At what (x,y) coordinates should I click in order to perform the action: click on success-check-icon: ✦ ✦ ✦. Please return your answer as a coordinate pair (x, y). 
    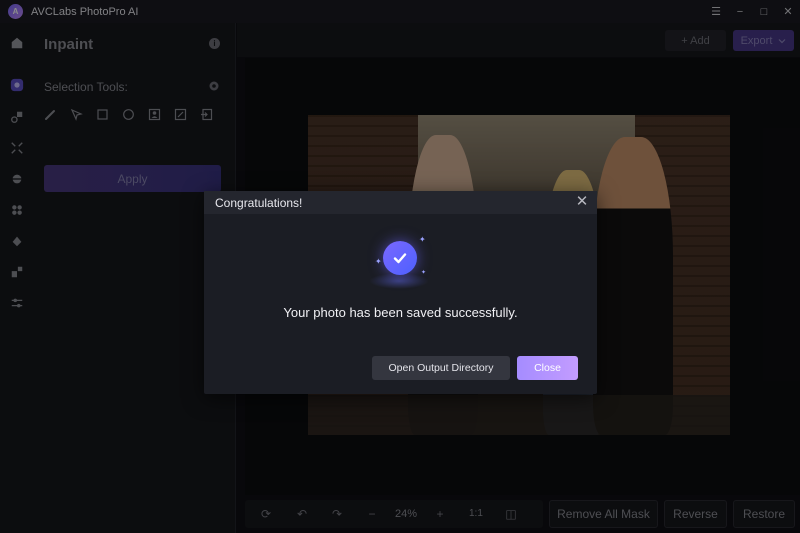
    Looking at the image, I should click on (399, 261).